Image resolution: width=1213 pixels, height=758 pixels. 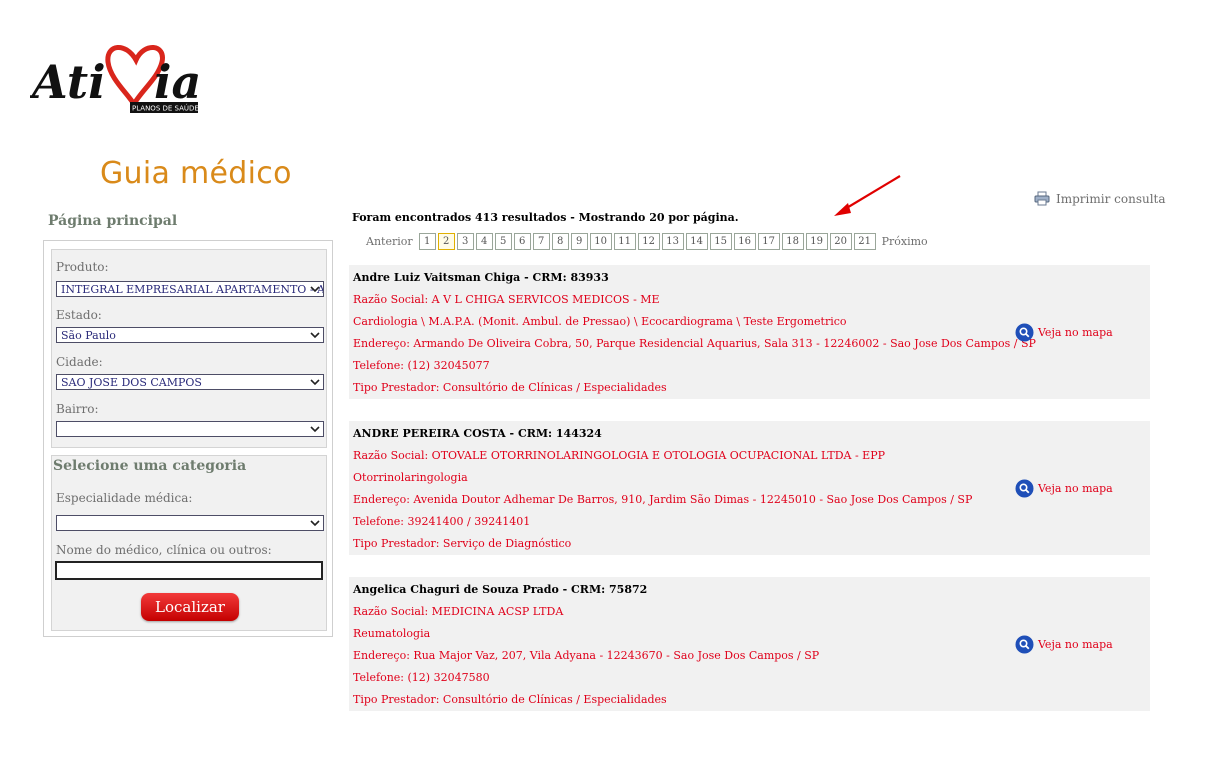 I want to click on home-link: Página principal, so click(x=112, y=221).